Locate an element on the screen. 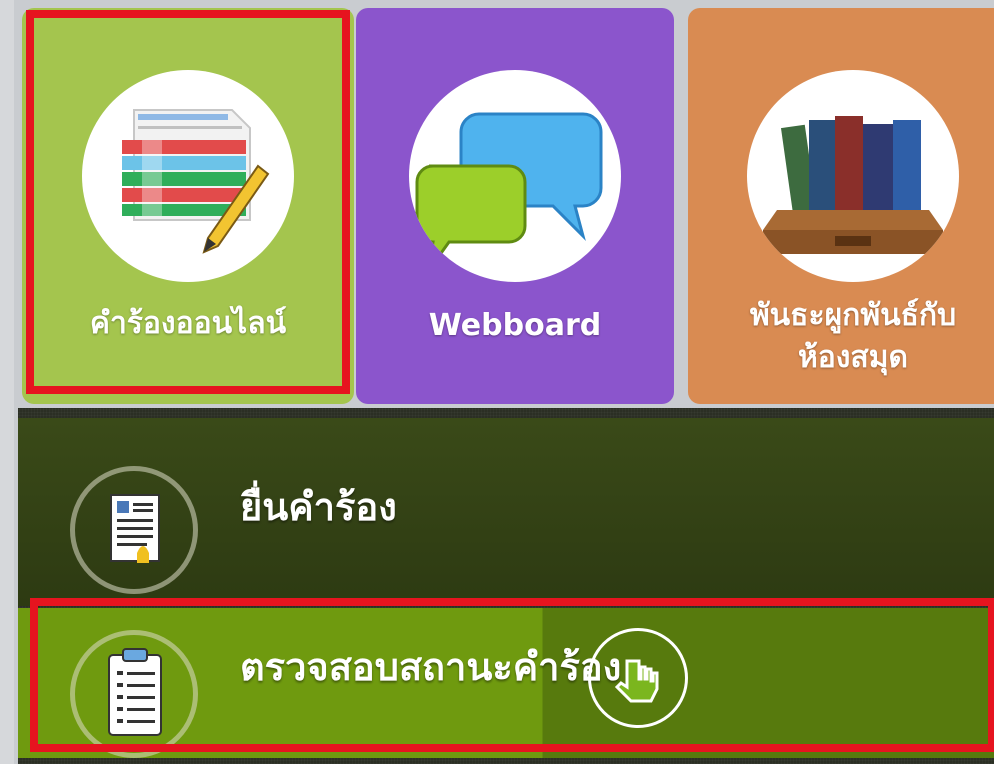 The width and height of the screenshot is (994, 764). tile-library-bond-label-line2: ห้องสมุด is located at coordinates (852, 357).